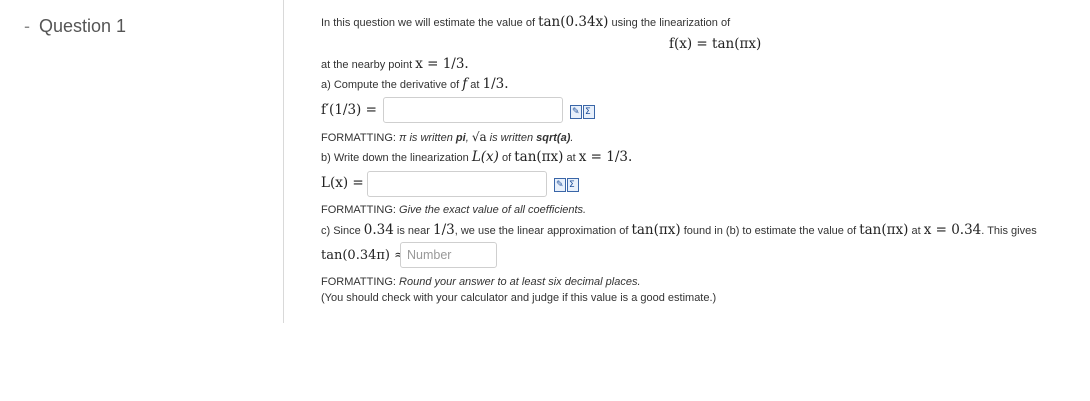 This screenshot has width=1090, height=401. What do you see at coordinates (283, 161) in the screenshot?
I see `vertical-divider` at bounding box center [283, 161].